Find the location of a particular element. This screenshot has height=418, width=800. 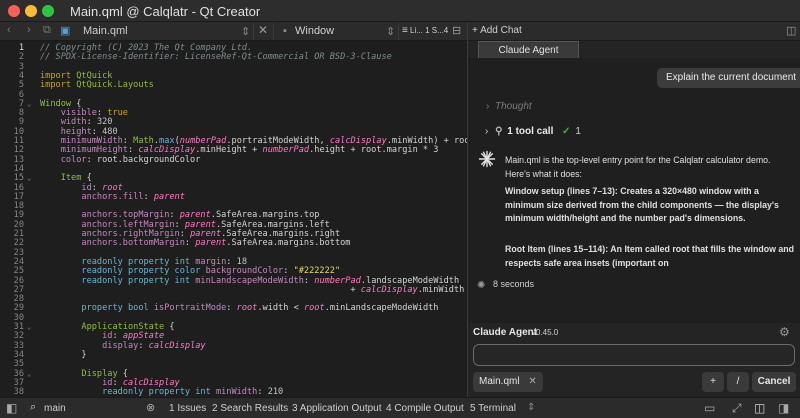

fullscreen-icon: ⤢ is located at coordinates (737, 408).